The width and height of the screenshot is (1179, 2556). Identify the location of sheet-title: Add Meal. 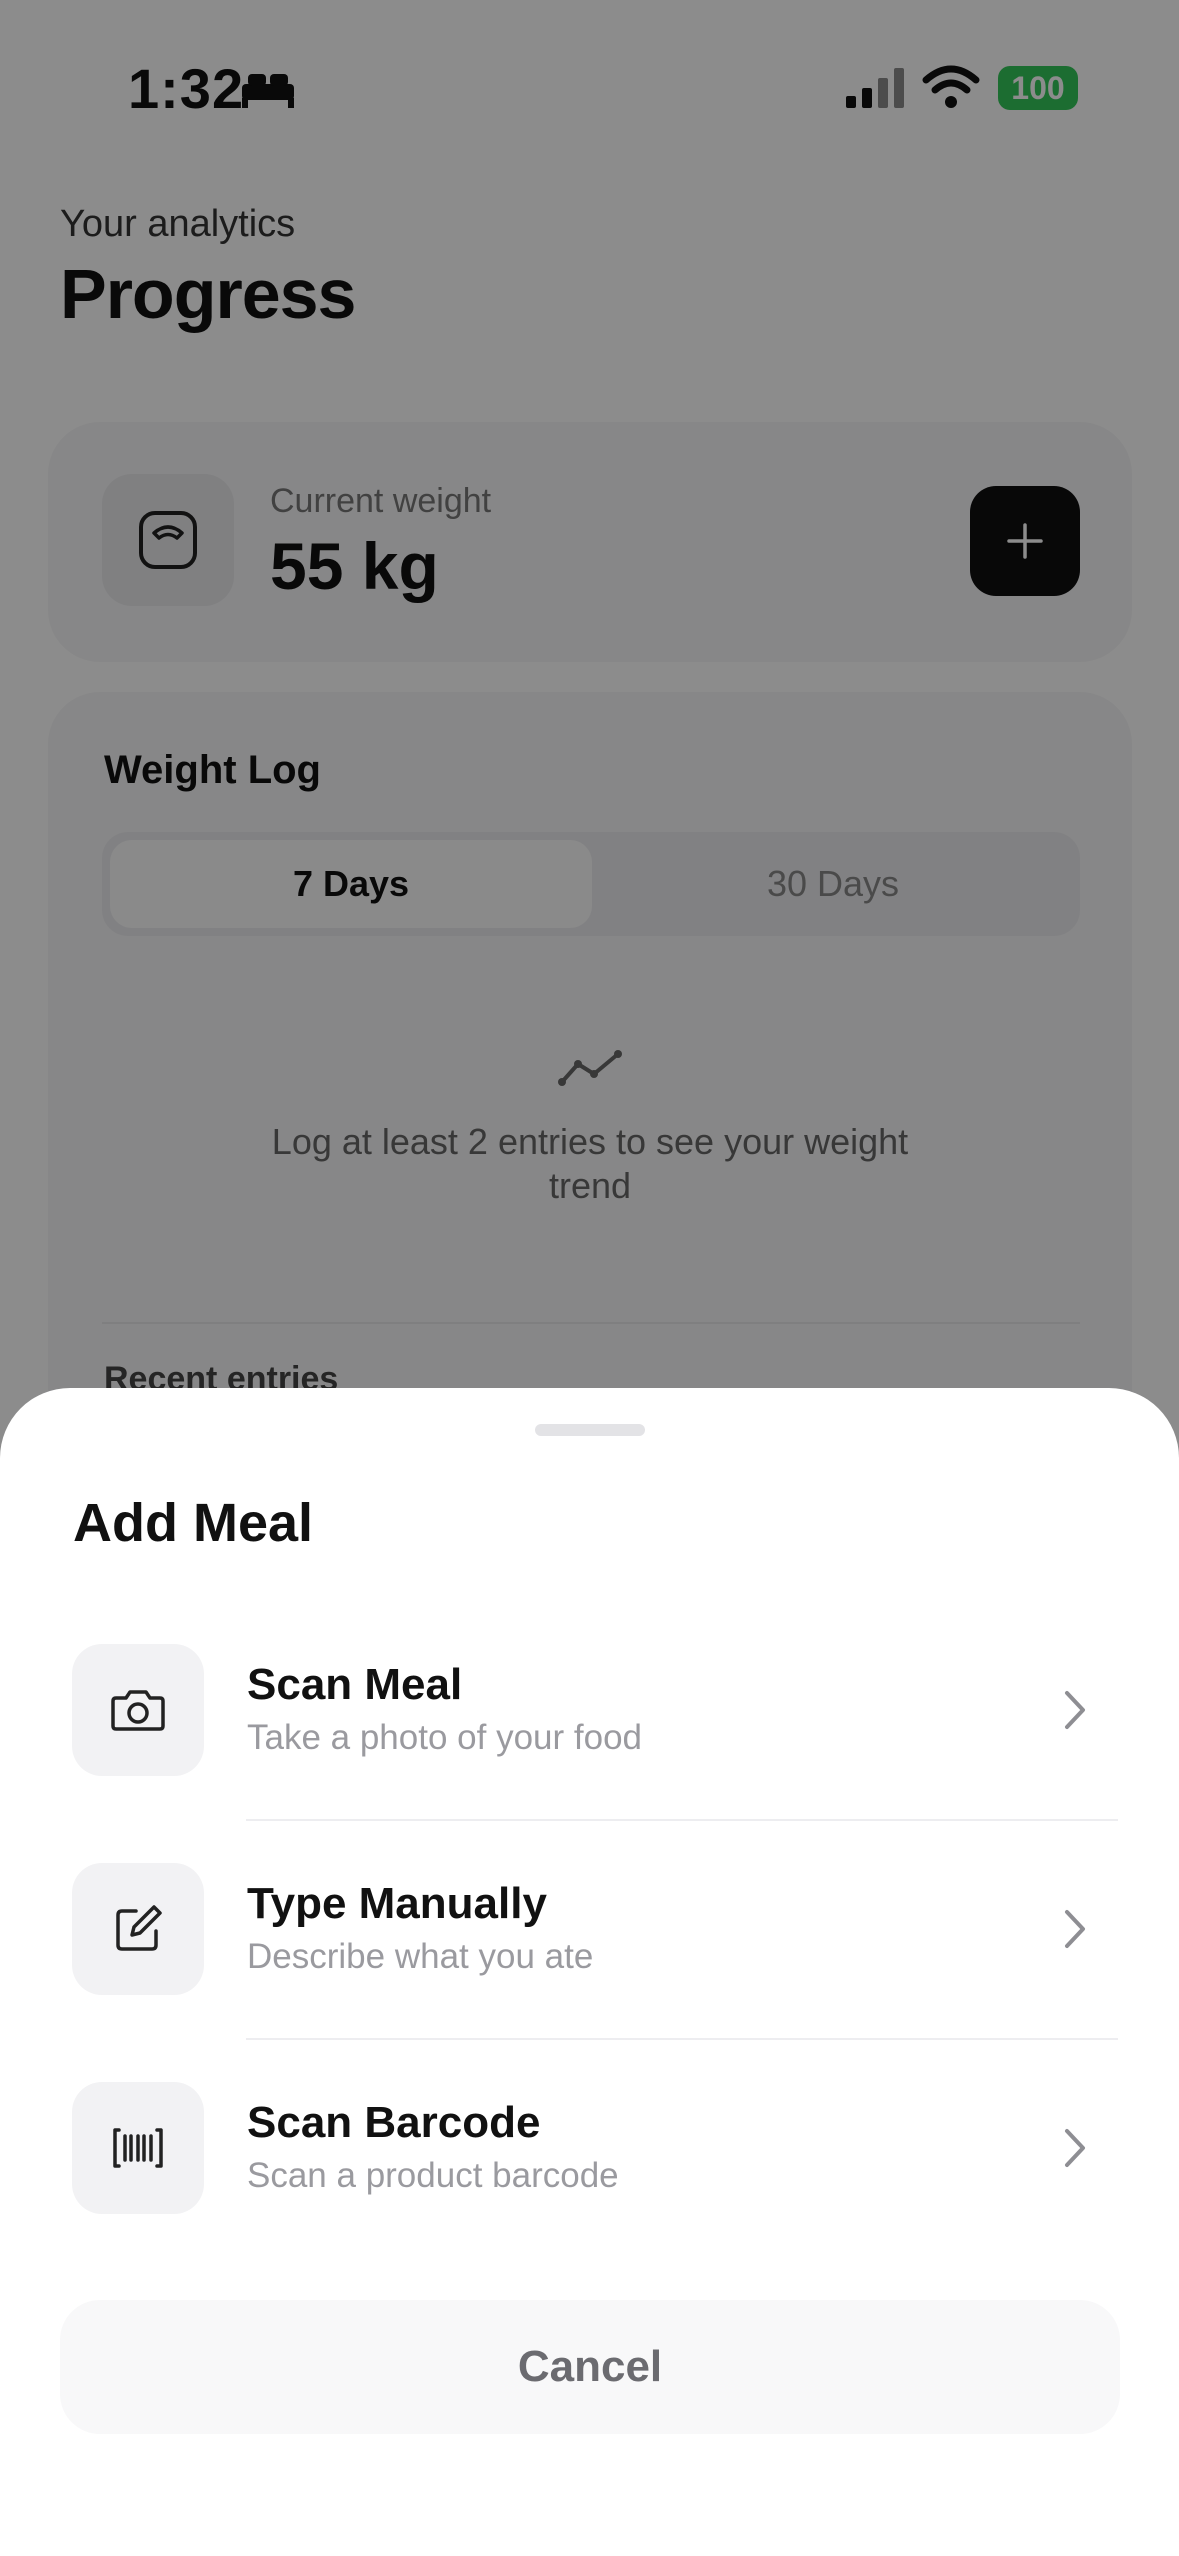
(193, 1523).